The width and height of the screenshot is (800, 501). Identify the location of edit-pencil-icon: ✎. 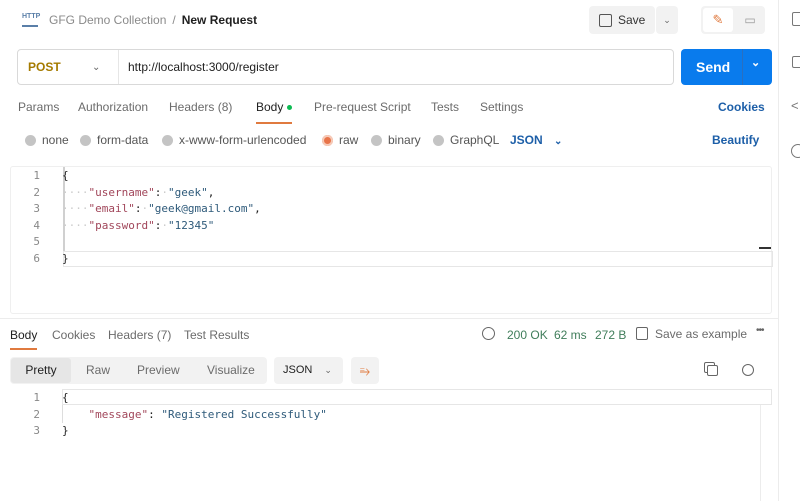
(718, 20).